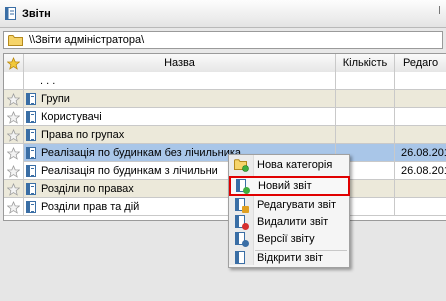  Describe the element at coordinates (365, 63) in the screenshot. I see `column-header-count: Кількість` at that location.